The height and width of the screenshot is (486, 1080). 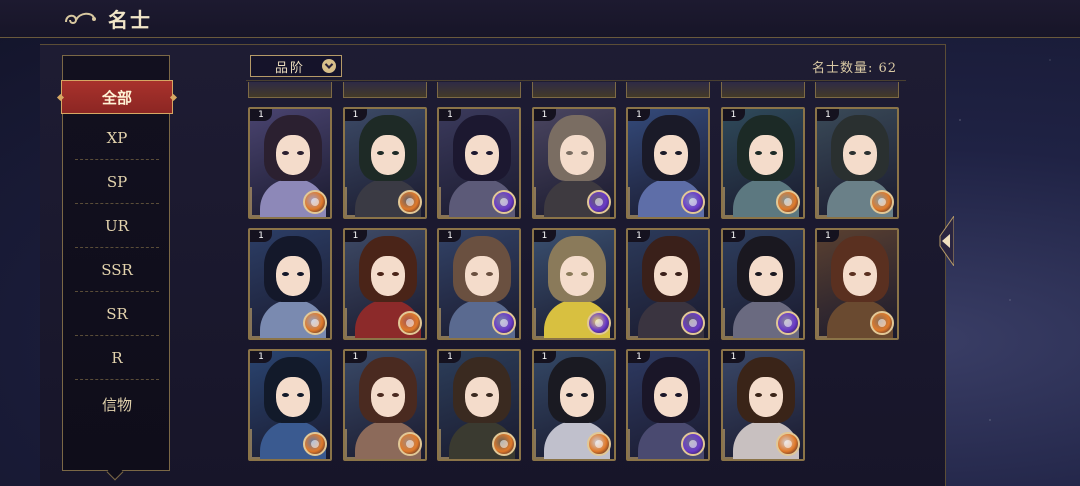 What do you see at coordinates (117, 138) in the screenshot?
I see `sidebar-item-xp: XP` at bounding box center [117, 138].